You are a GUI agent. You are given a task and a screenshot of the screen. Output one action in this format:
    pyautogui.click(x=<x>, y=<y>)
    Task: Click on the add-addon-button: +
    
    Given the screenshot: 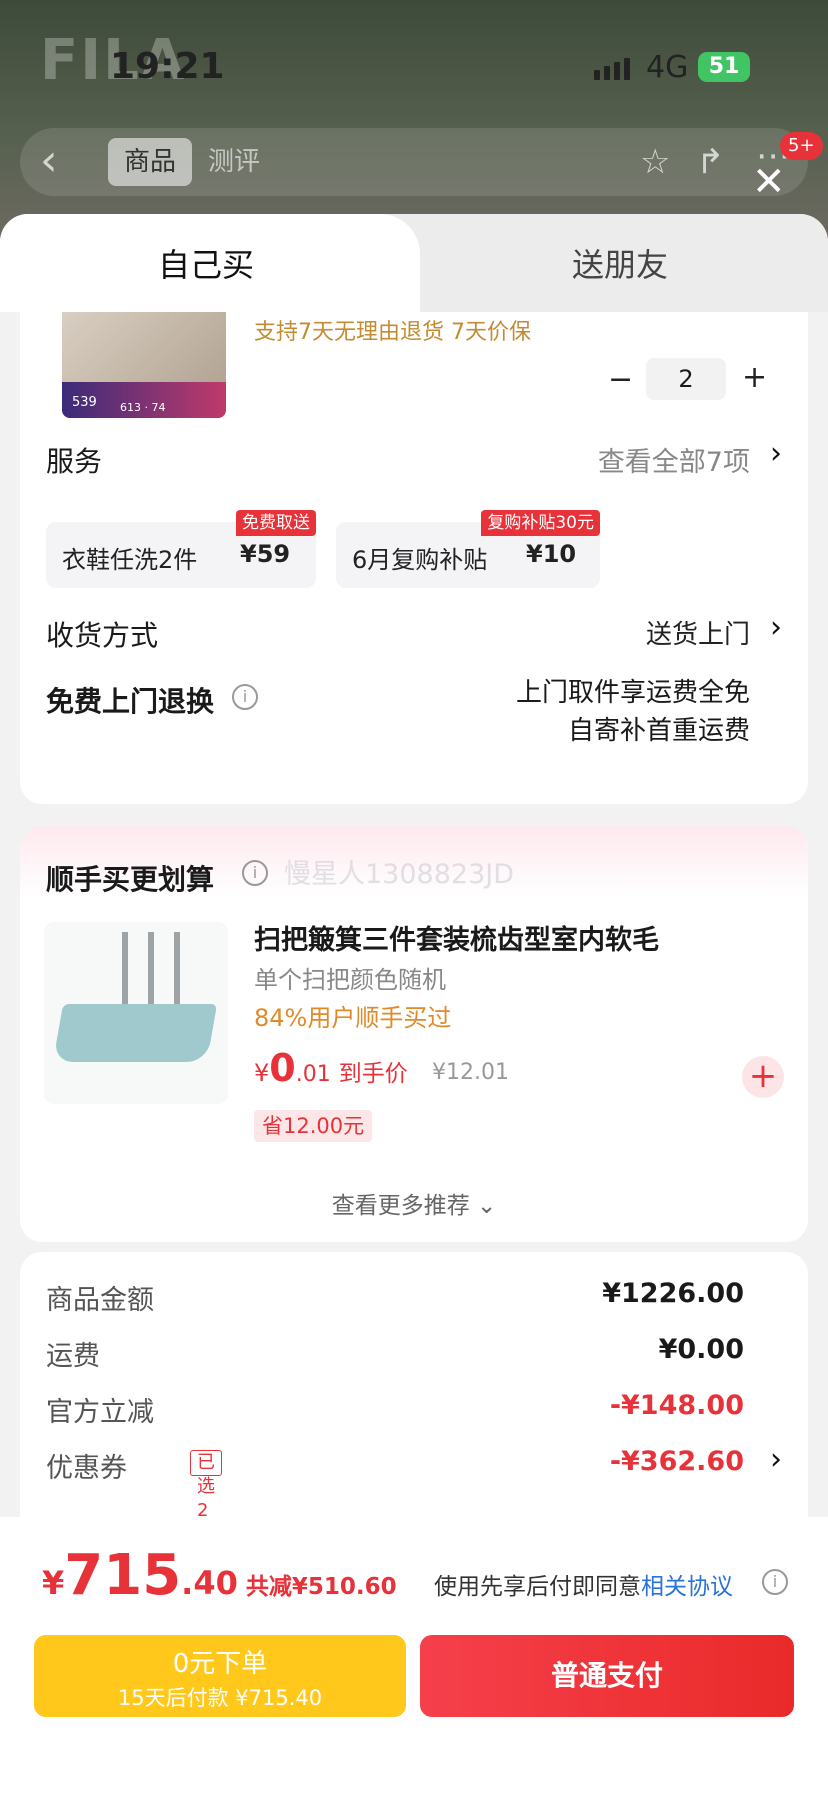 What is the action you would take?
    pyautogui.click(x=763, y=1077)
    